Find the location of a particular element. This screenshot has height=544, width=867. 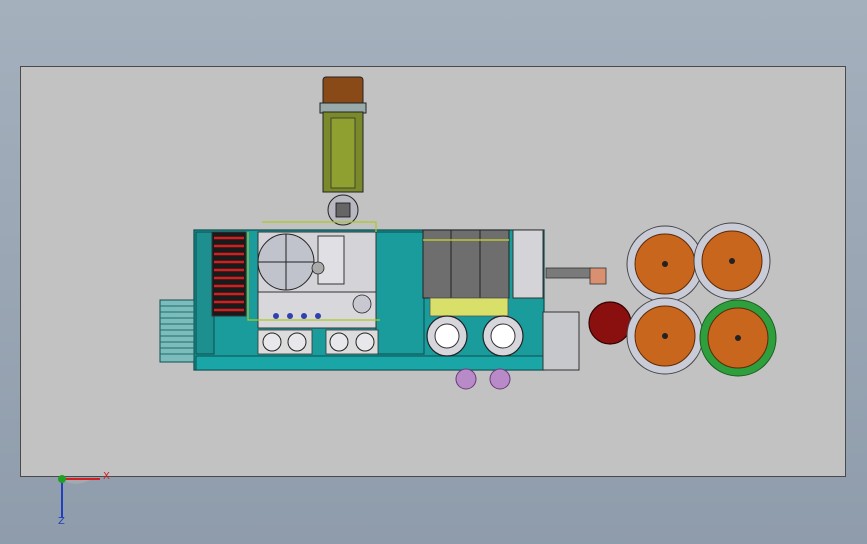

top-motor-housing is located at coordinates (343, 91).